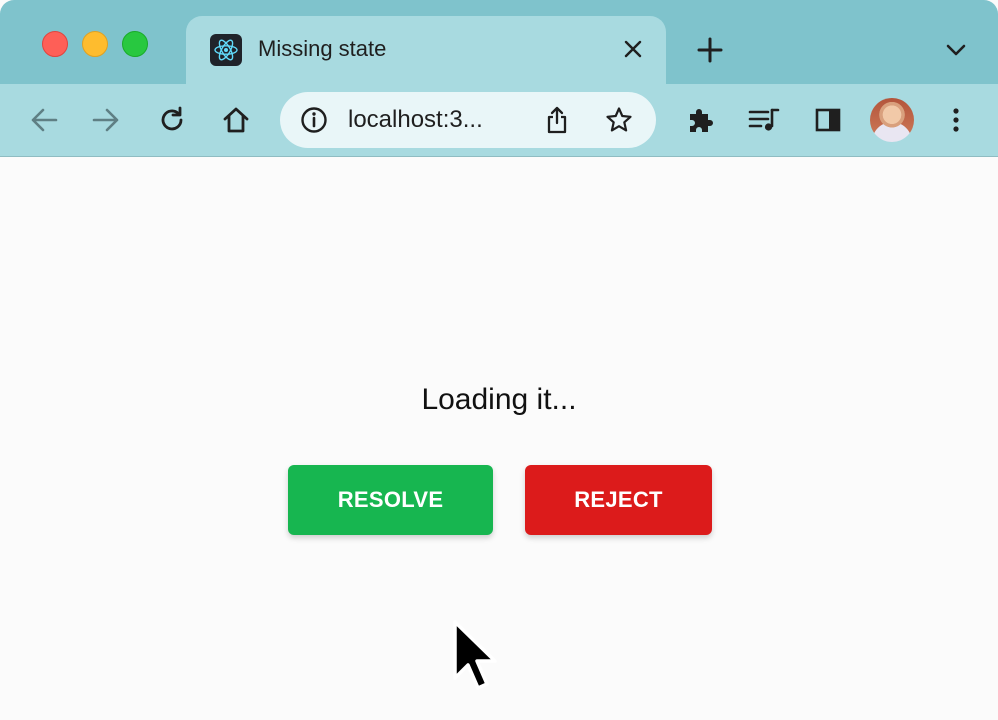 The height and width of the screenshot is (720, 998). Describe the element at coordinates (475, 658) in the screenshot. I see `mouse-pointer-icon` at that location.